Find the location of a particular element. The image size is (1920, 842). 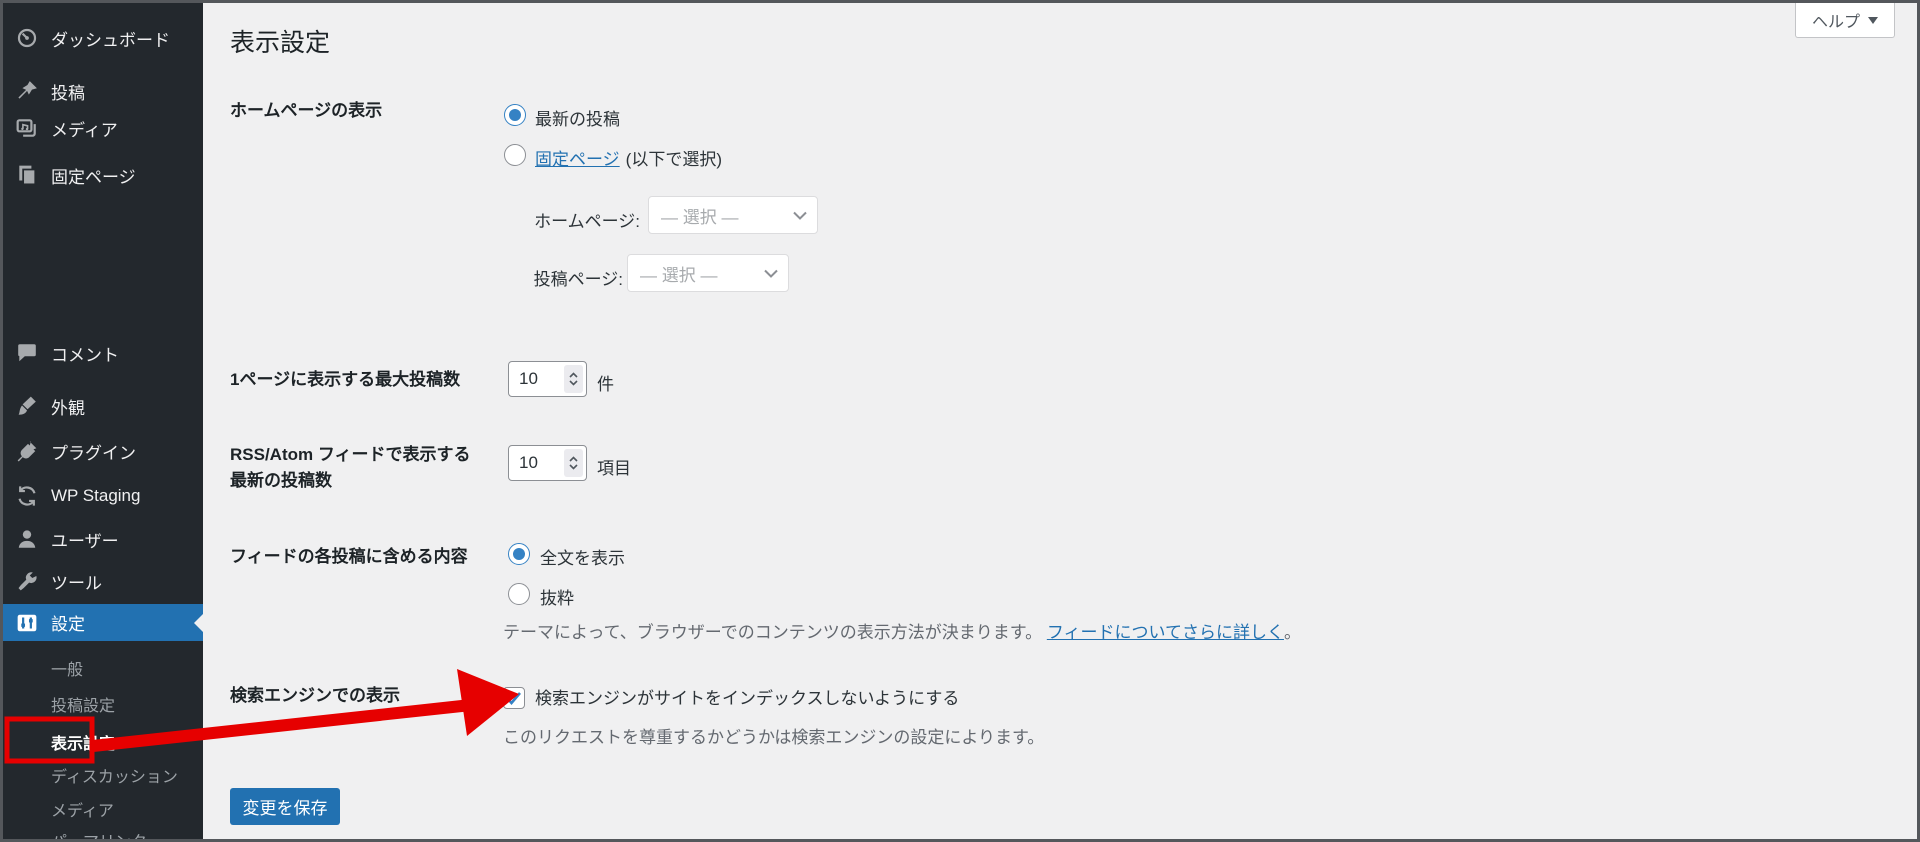

feed-items-label: RSS/Atom フィードで表示する最新の投稿数 is located at coordinates (350, 467).